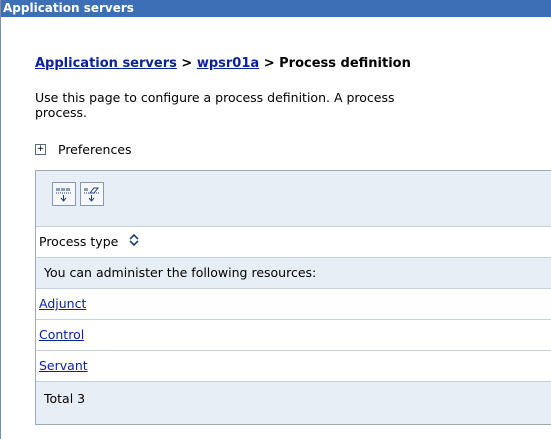 The width and height of the screenshot is (551, 439). Describe the element at coordinates (228, 63) in the screenshot. I see `breadcrumb-wpsr01a-link: wpsr01a` at that location.